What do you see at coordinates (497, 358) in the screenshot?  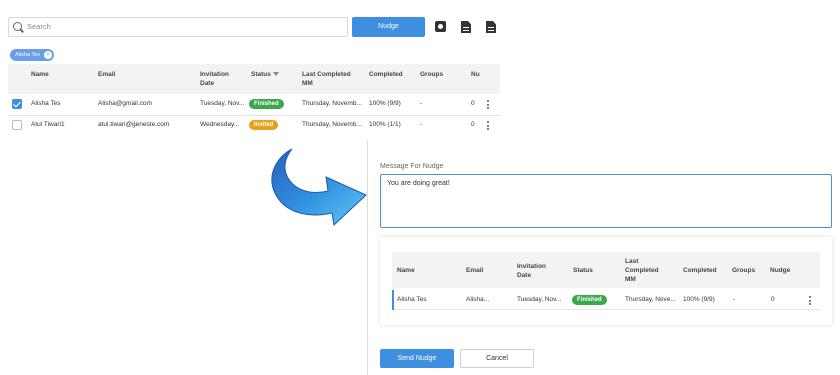 I see `cancel-button: Cancel` at bounding box center [497, 358].